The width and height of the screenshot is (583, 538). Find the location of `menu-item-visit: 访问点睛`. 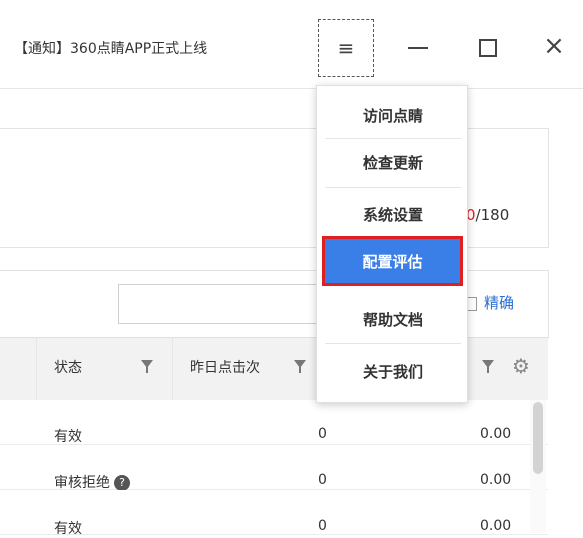

menu-item-visit: 访问点睛 is located at coordinates (393, 115).